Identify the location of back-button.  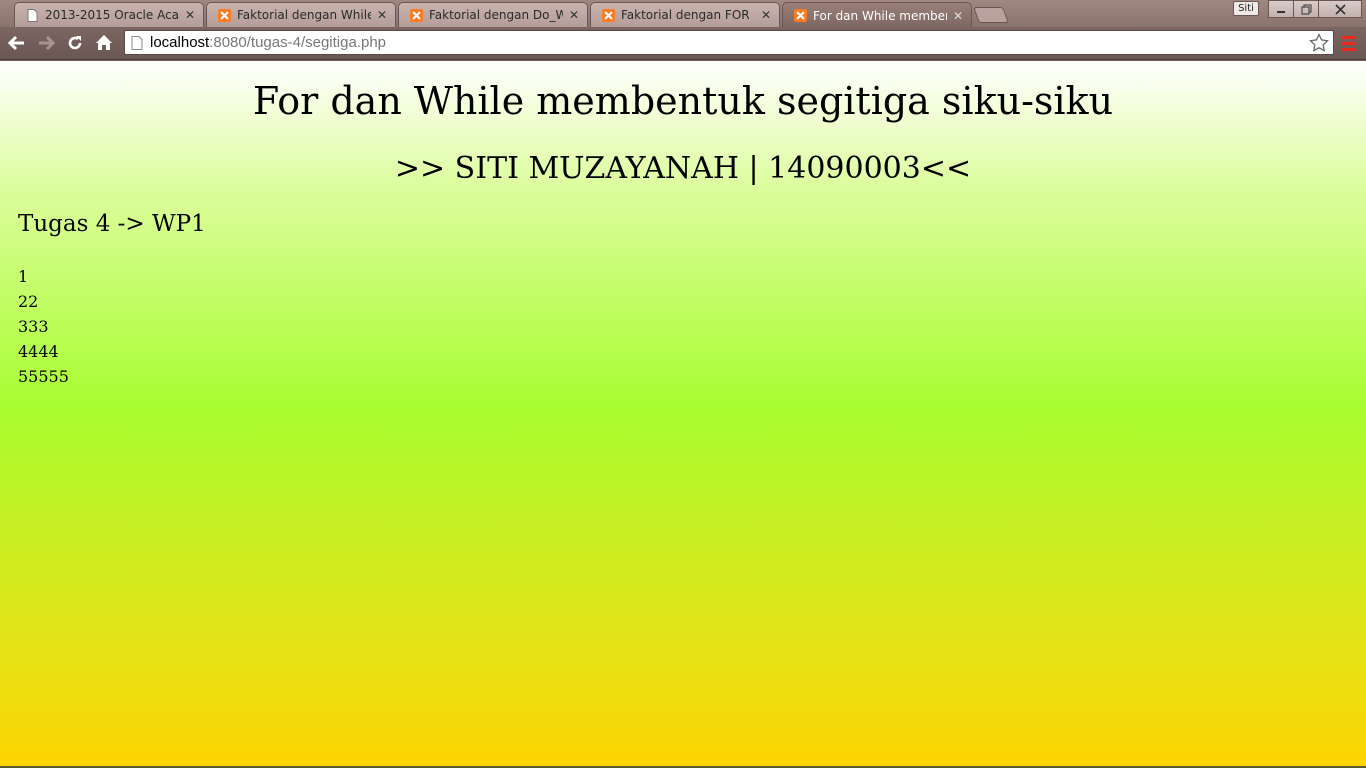
(17, 43).